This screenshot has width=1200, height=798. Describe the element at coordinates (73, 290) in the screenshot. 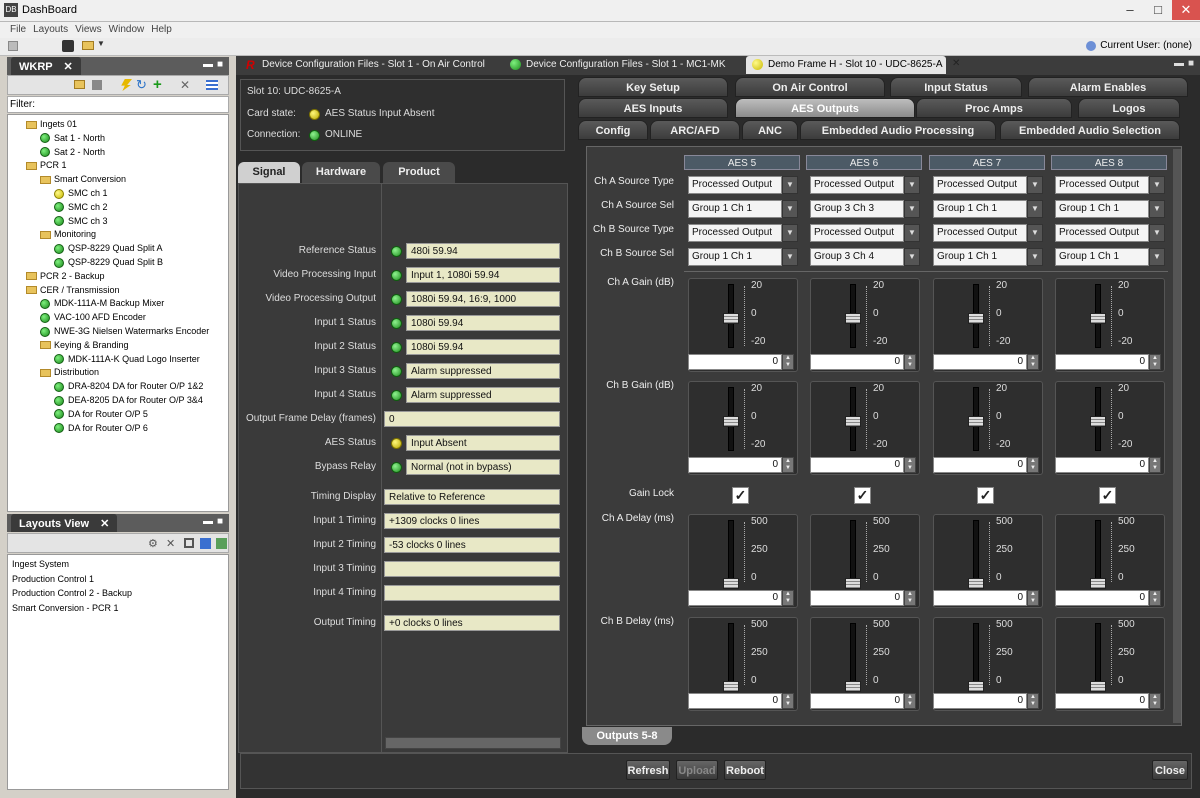

I see `tree-item: CER / Transmission` at that location.